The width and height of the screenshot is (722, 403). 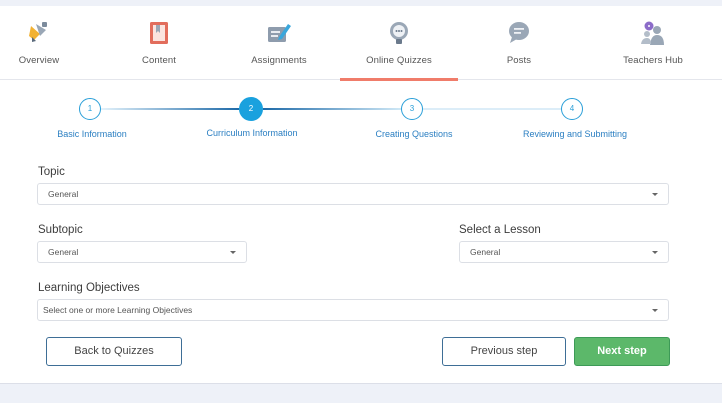 What do you see at coordinates (279, 33) in the screenshot?
I see `assignments-icon` at bounding box center [279, 33].